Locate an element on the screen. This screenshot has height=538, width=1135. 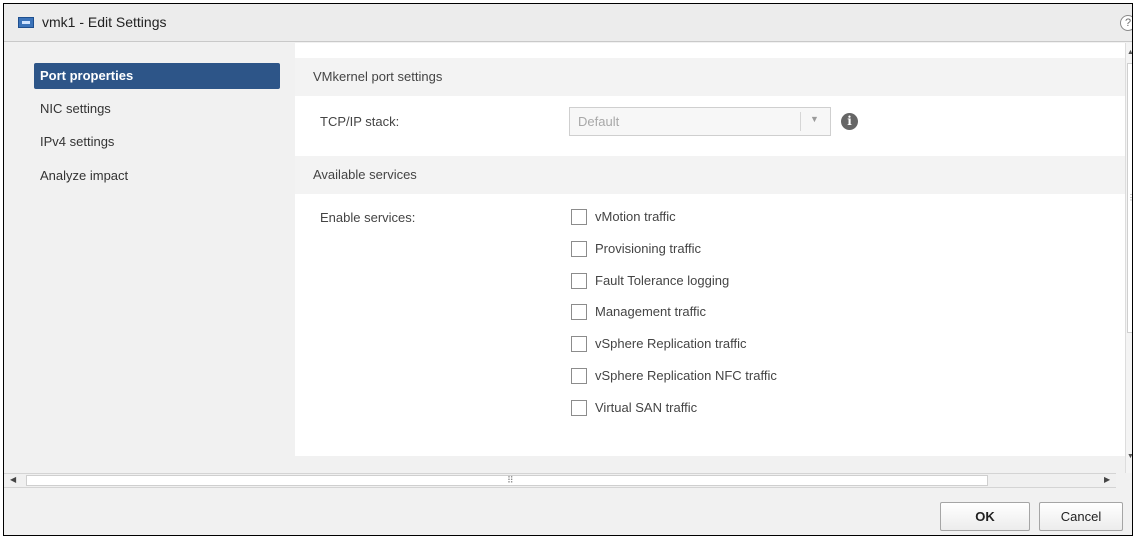
title-bar: vmk1 - Edit Settings ? is located at coordinates (568, 23).